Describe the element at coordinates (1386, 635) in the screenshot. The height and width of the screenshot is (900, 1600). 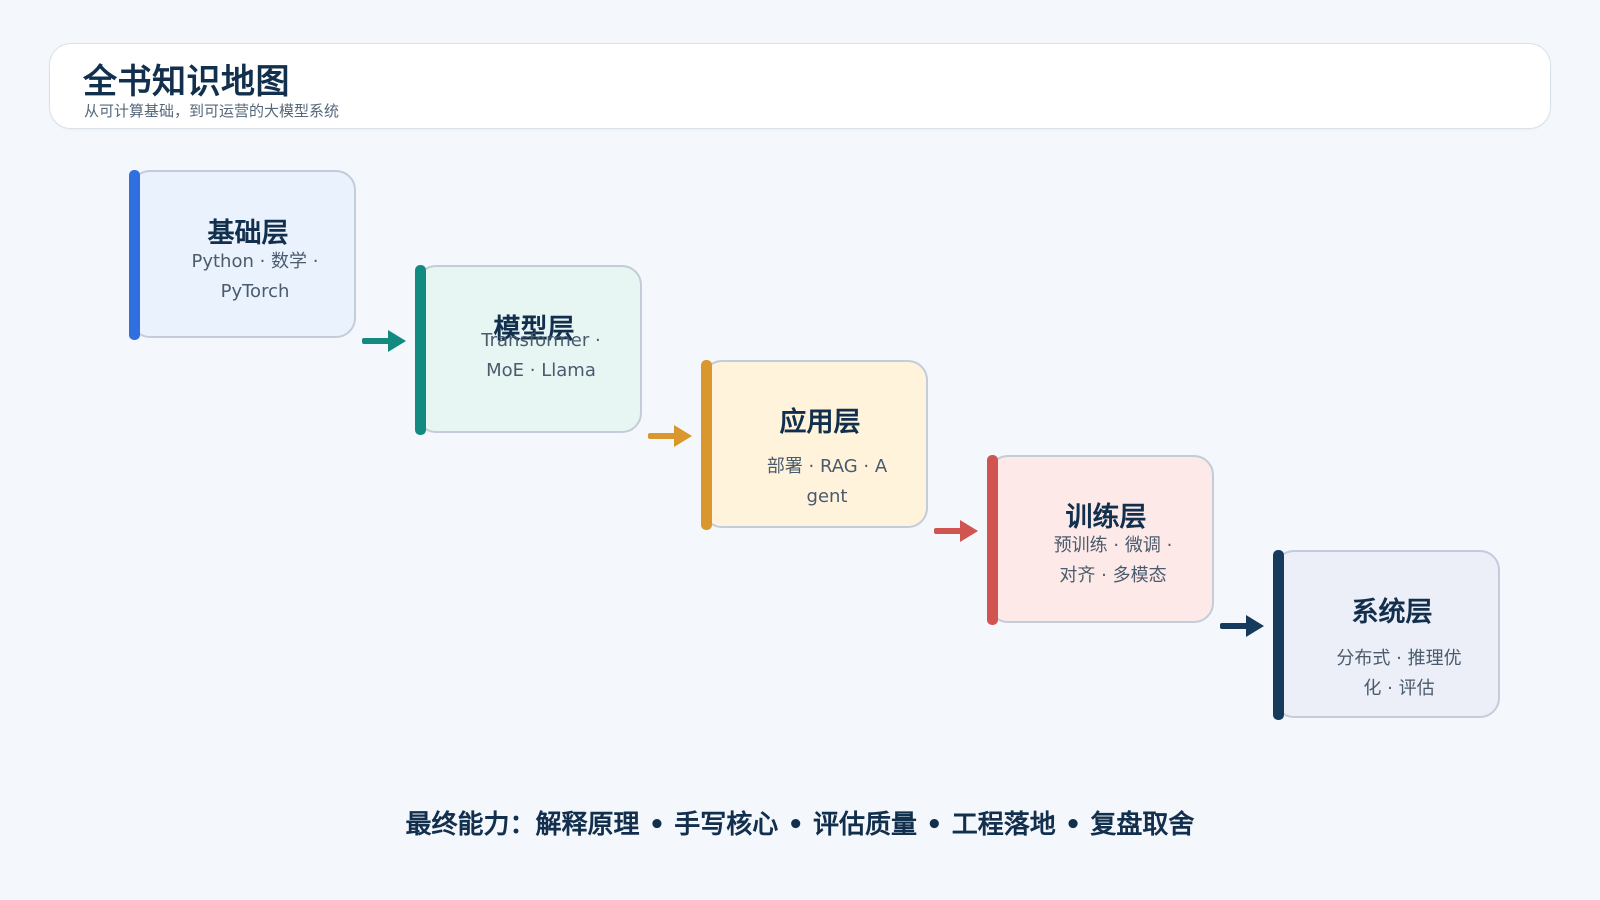
I see `layer-card-system: 系统层 分布式 · 推理优化 · 评估` at that location.